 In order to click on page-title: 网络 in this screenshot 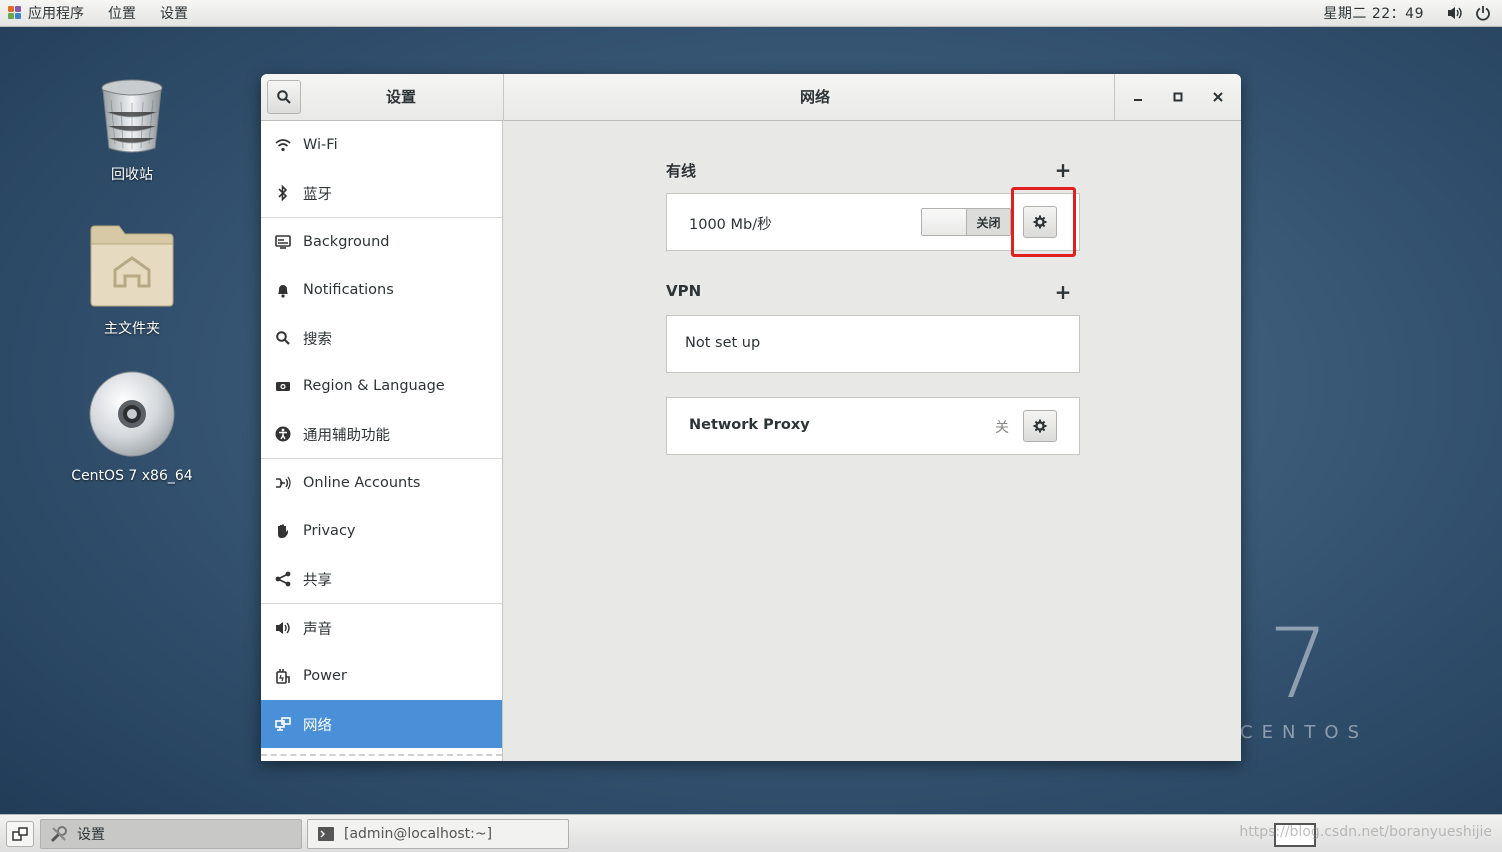, I will do `click(814, 97)`.